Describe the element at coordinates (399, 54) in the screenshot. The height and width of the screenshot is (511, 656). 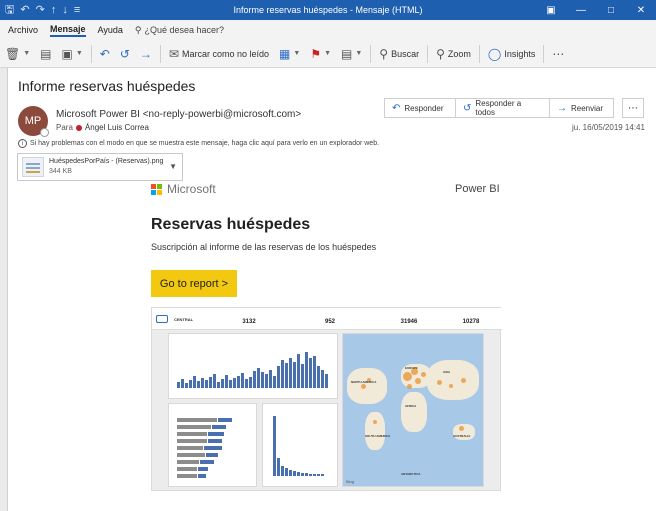
I see `search-button: ⚲ Buscar` at that location.